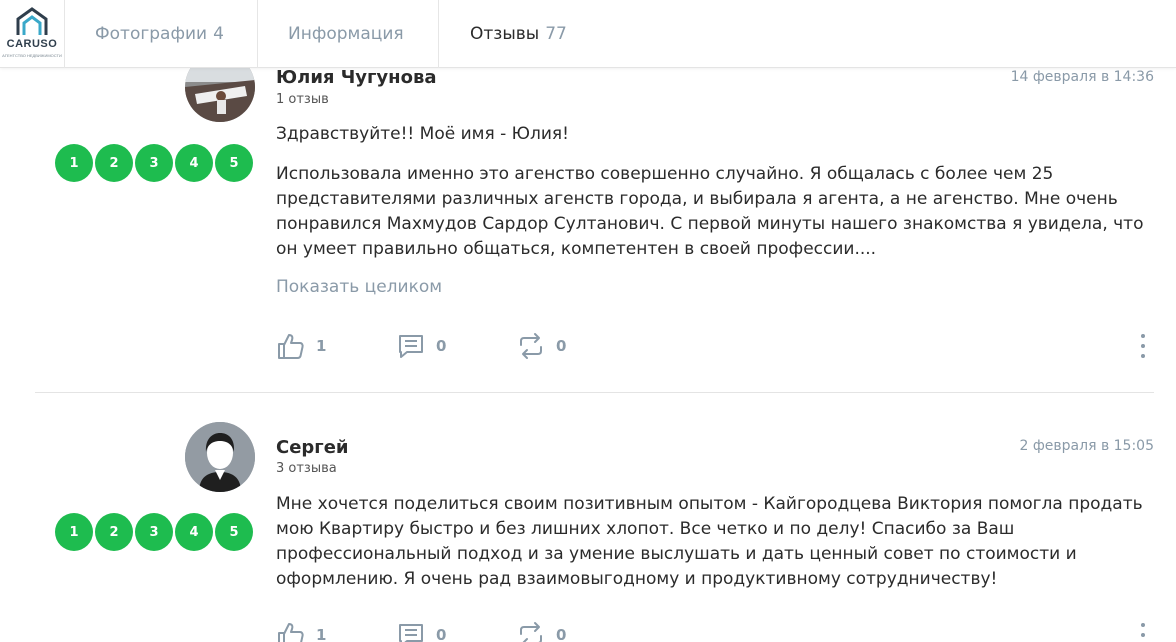 The height and width of the screenshot is (642, 1176). I want to click on tab-info-label: Информация, so click(346, 34).